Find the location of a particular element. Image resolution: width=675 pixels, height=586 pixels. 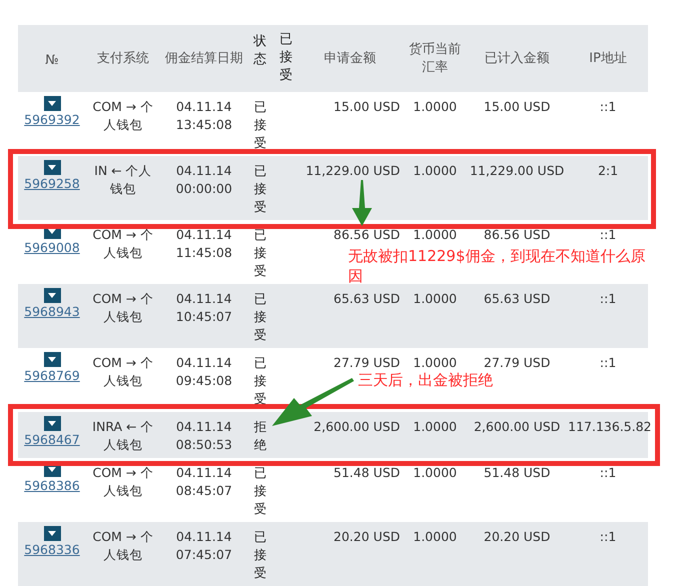

column-header: 货币当前汇率 is located at coordinates (435, 58).